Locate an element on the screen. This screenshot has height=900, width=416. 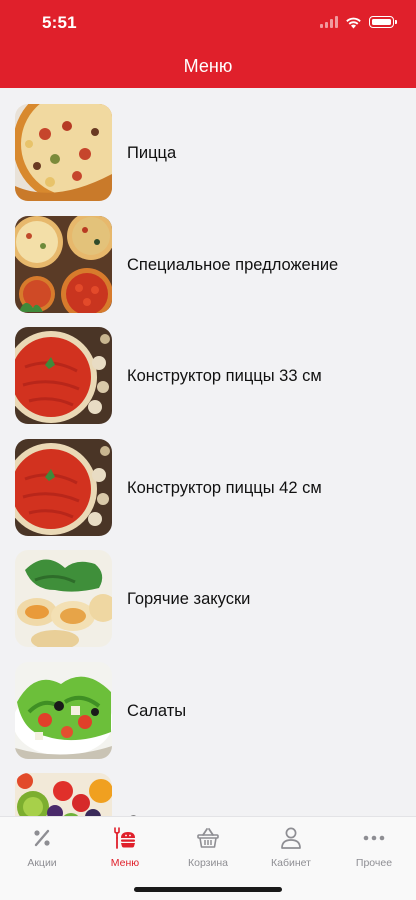
tab-label: Прочее is located at coordinates (374, 863).